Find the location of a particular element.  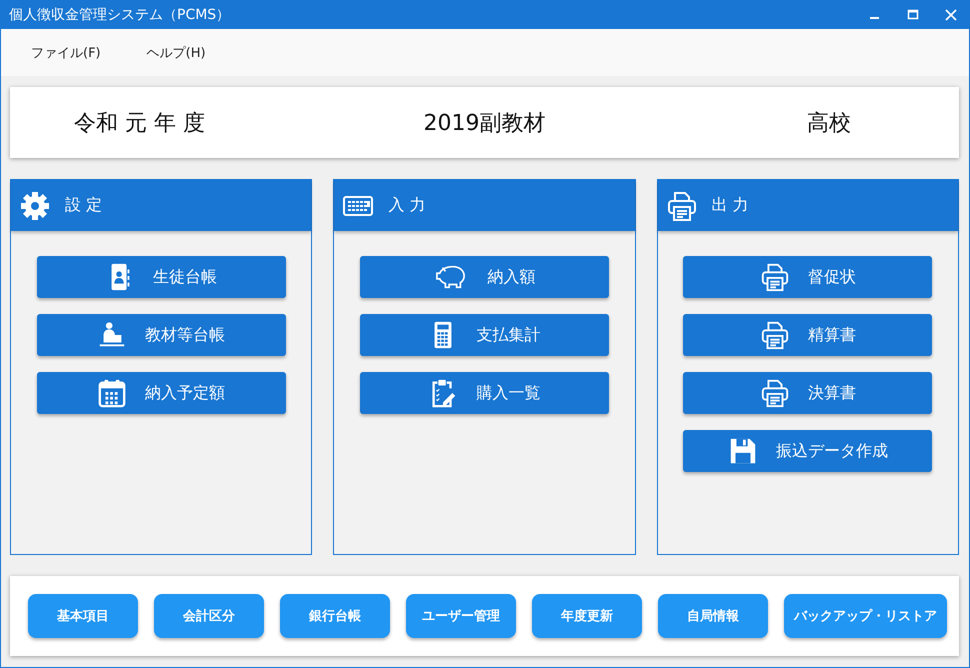

menu-button: 振込データ作成 is located at coordinates (807, 451).